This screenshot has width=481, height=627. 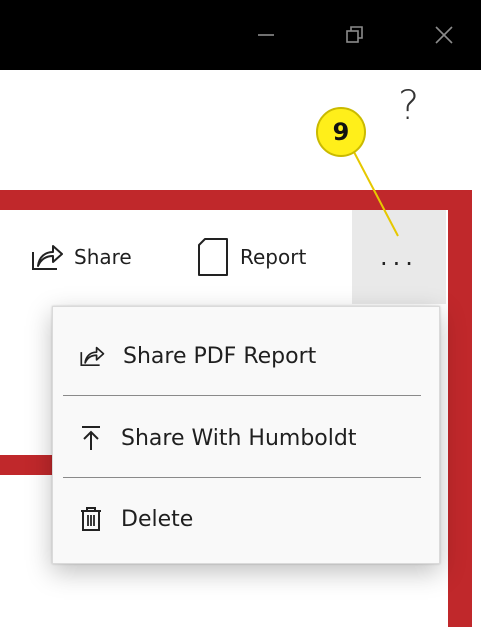 What do you see at coordinates (213, 257) in the screenshot?
I see `document-icon` at bounding box center [213, 257].